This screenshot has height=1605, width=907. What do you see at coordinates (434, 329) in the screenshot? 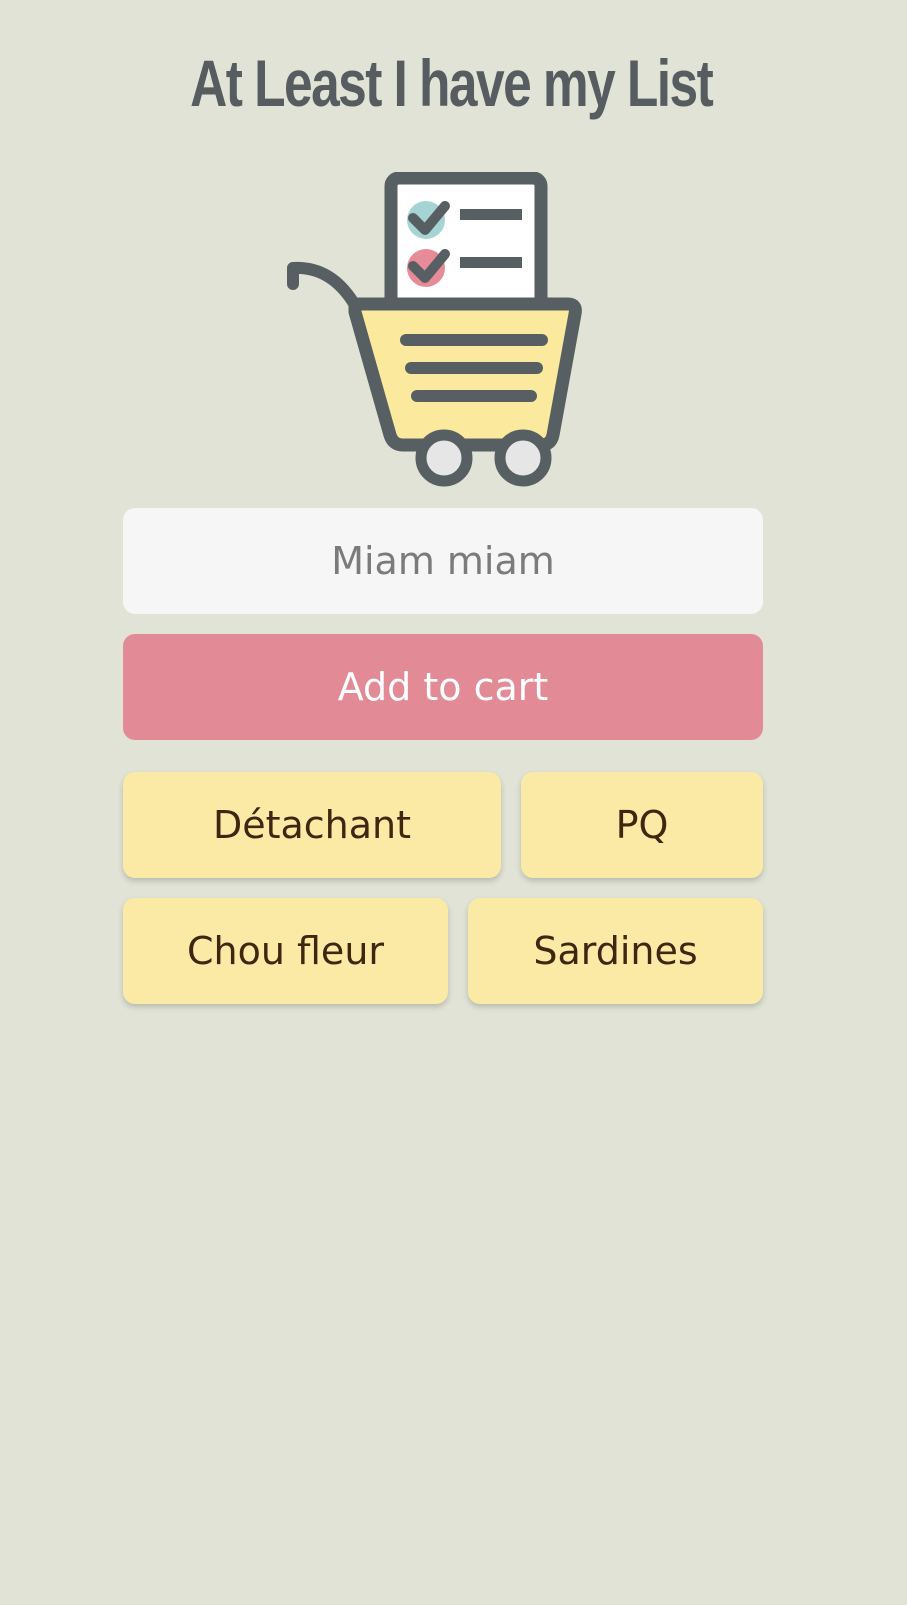
I see `shopping-cart-checklist-icon` at bounding box center [434, 329].